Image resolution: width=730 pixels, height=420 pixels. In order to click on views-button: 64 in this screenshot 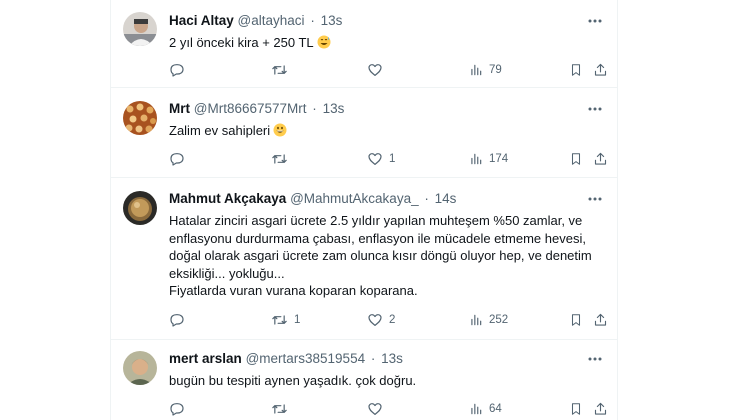, I will do `click(485, 409)`.